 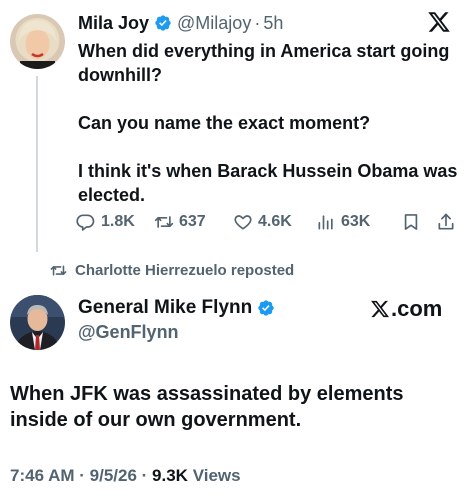 I want to click on tweet2-header: General Mike Flynn, so click(x=179, y=308).